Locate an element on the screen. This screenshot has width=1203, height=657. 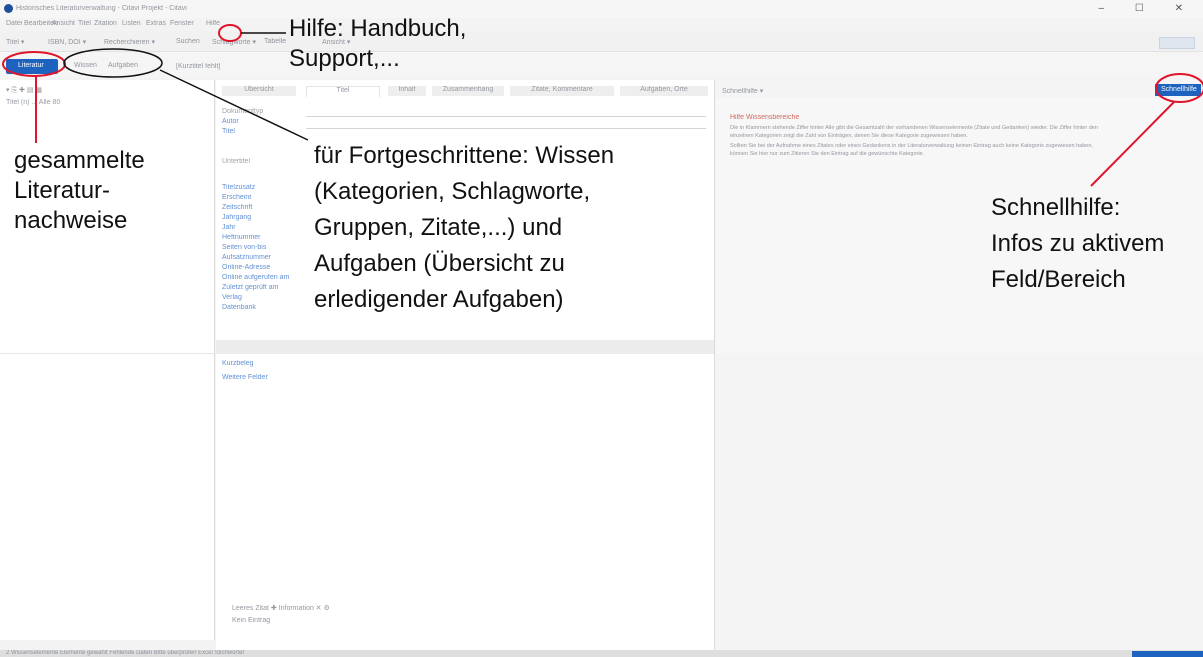
literature-annotation-line: Literatur- is located at coordinates (62, 190).